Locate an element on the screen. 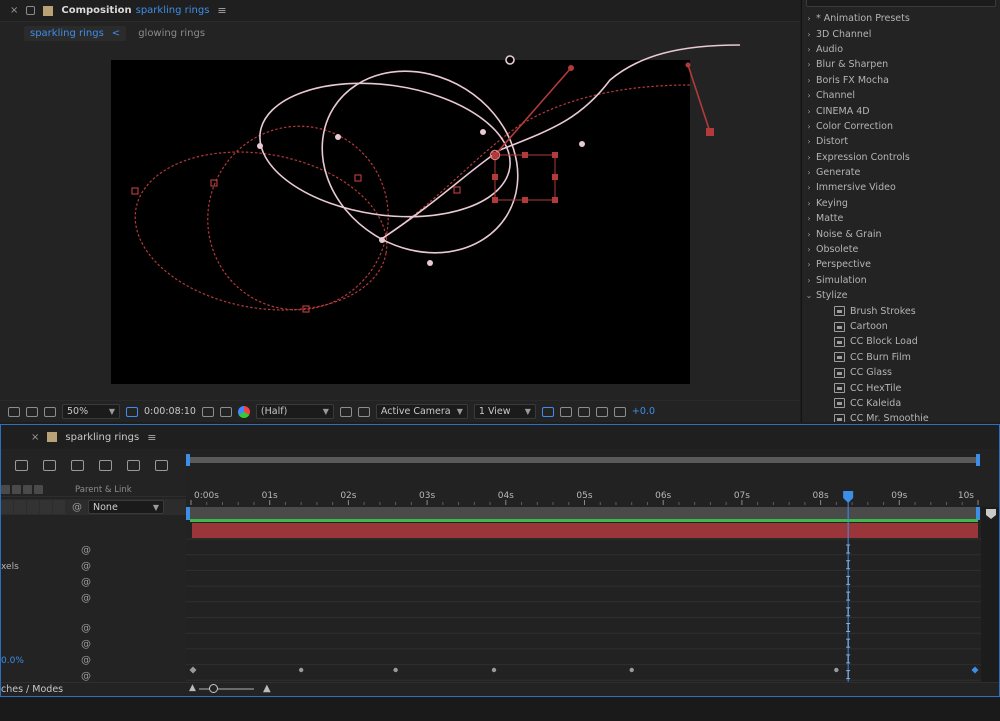  property-row: 0.0% @ is located at coordinates (93, 660).